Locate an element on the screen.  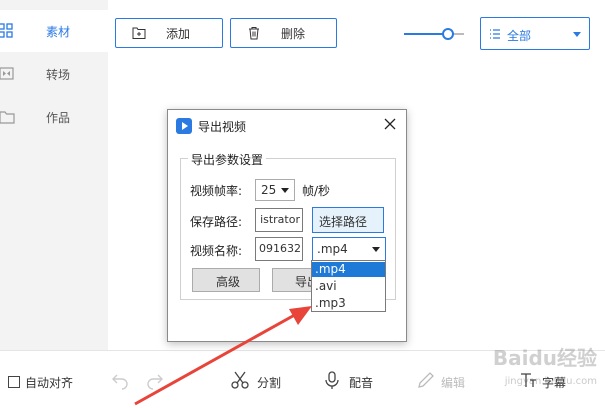
dub-label: 配音 is located at coordinates (361, 383).